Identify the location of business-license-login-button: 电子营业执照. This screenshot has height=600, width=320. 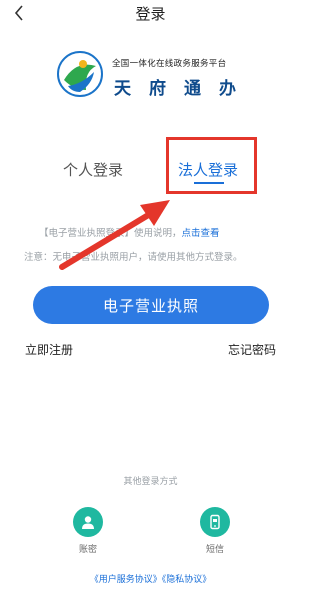
(151, 305).